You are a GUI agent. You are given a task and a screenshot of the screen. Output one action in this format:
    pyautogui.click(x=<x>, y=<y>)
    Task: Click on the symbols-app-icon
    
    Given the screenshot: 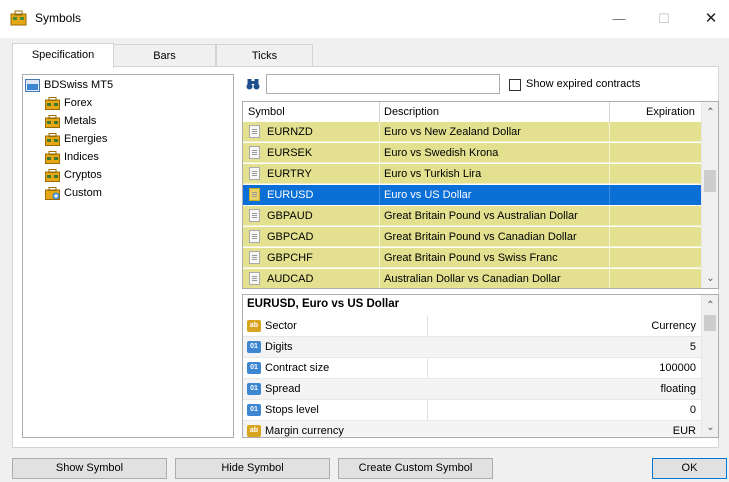 What is the action you would take?
    pyautogui.click(x=18, y=18)
    